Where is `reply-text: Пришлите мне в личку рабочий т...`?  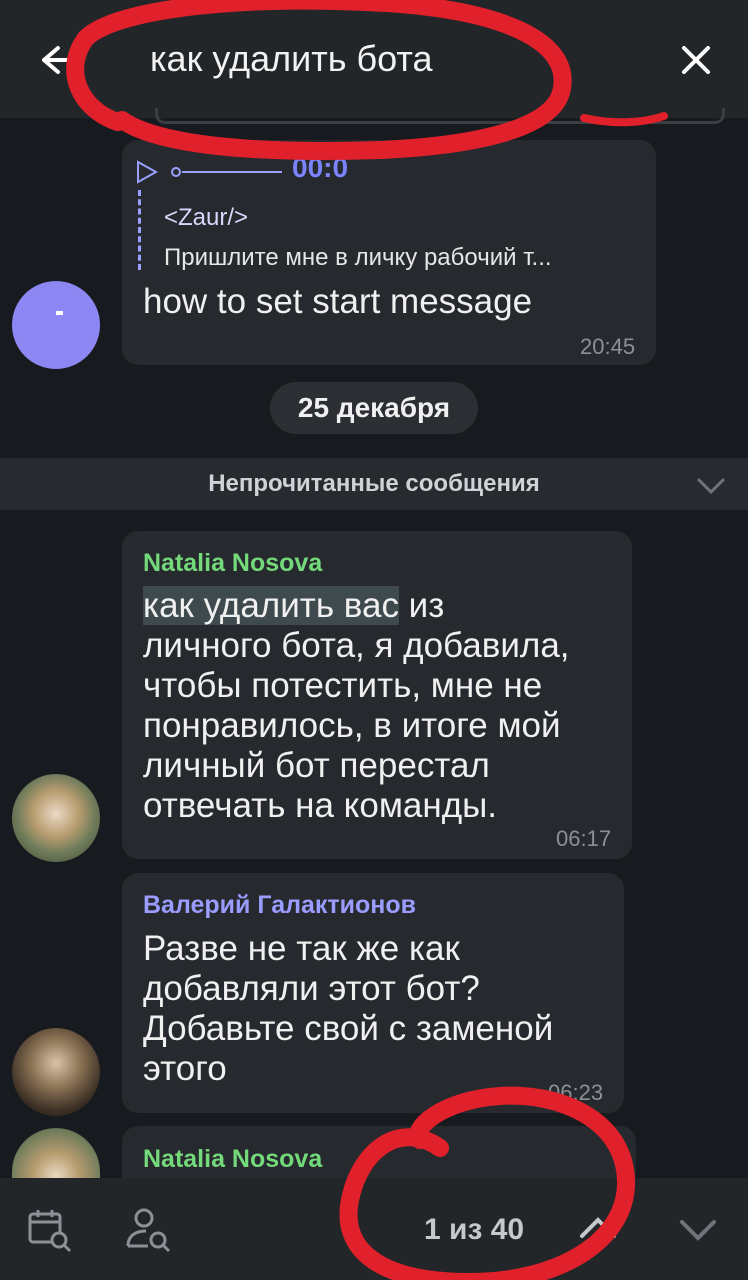 reply-text: Пришлите мне в личку рабочий т... is located at coordinates (358, 257).